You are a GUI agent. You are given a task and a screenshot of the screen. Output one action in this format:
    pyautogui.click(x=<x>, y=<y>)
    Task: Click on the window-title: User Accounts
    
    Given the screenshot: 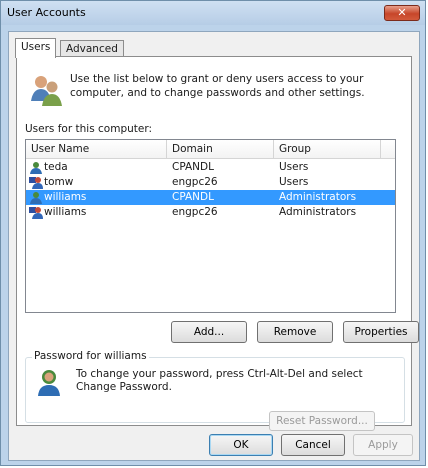 What is the action you would take?
    pyautogui.click(x=46, y=12)
    